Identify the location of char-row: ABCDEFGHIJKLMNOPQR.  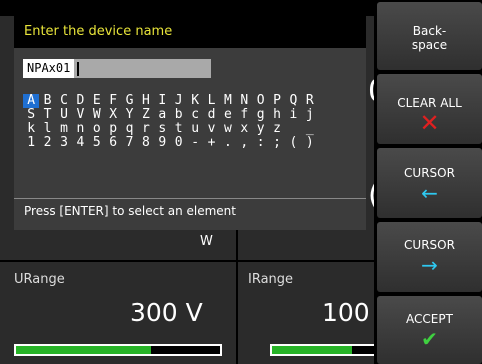
(190, 101).